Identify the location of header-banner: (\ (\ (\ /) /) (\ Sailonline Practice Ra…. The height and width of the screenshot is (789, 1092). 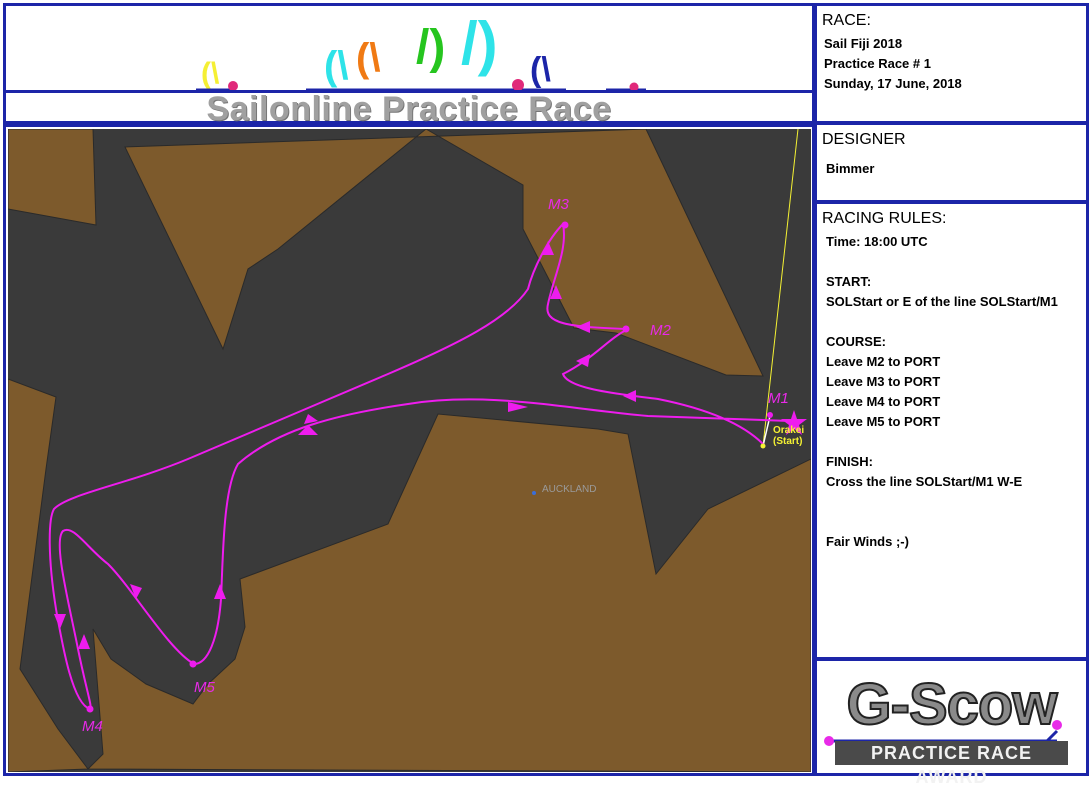
(409, 65).